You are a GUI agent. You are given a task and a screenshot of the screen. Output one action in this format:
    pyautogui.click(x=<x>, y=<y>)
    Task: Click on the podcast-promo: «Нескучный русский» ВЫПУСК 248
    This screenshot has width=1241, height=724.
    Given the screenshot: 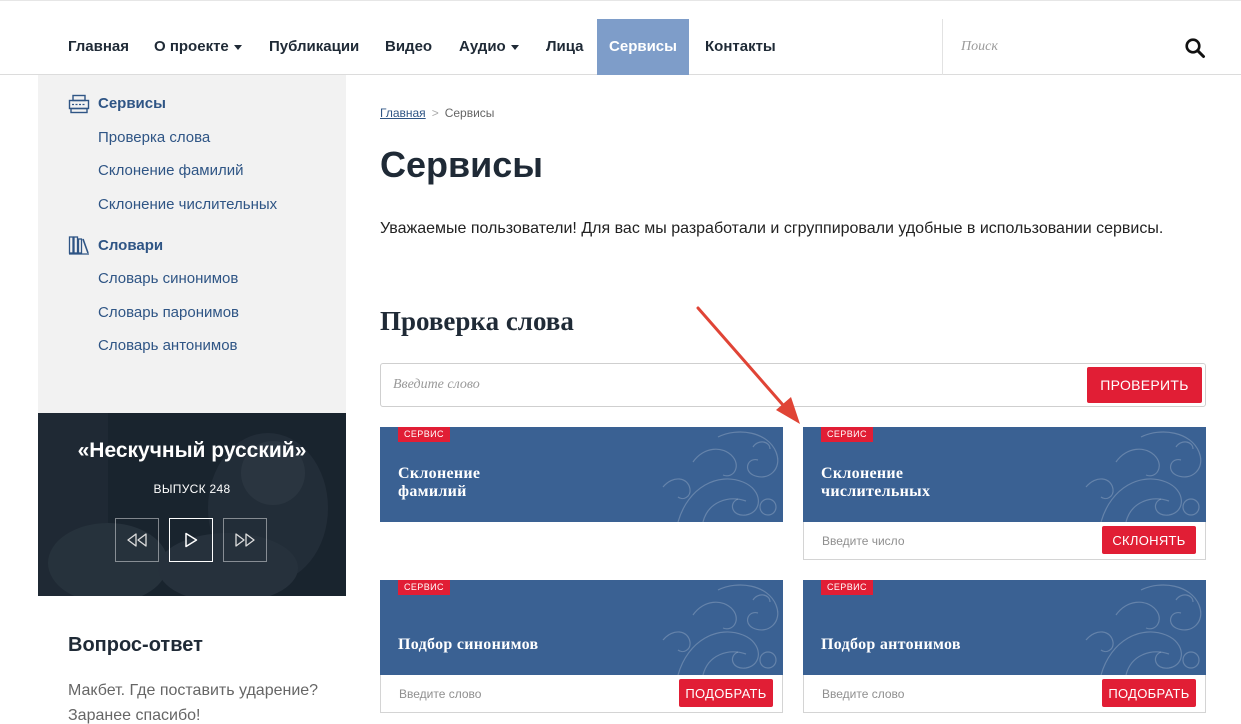 What is the action you would take?
    pyautogui.click(x=192, y=504)
    